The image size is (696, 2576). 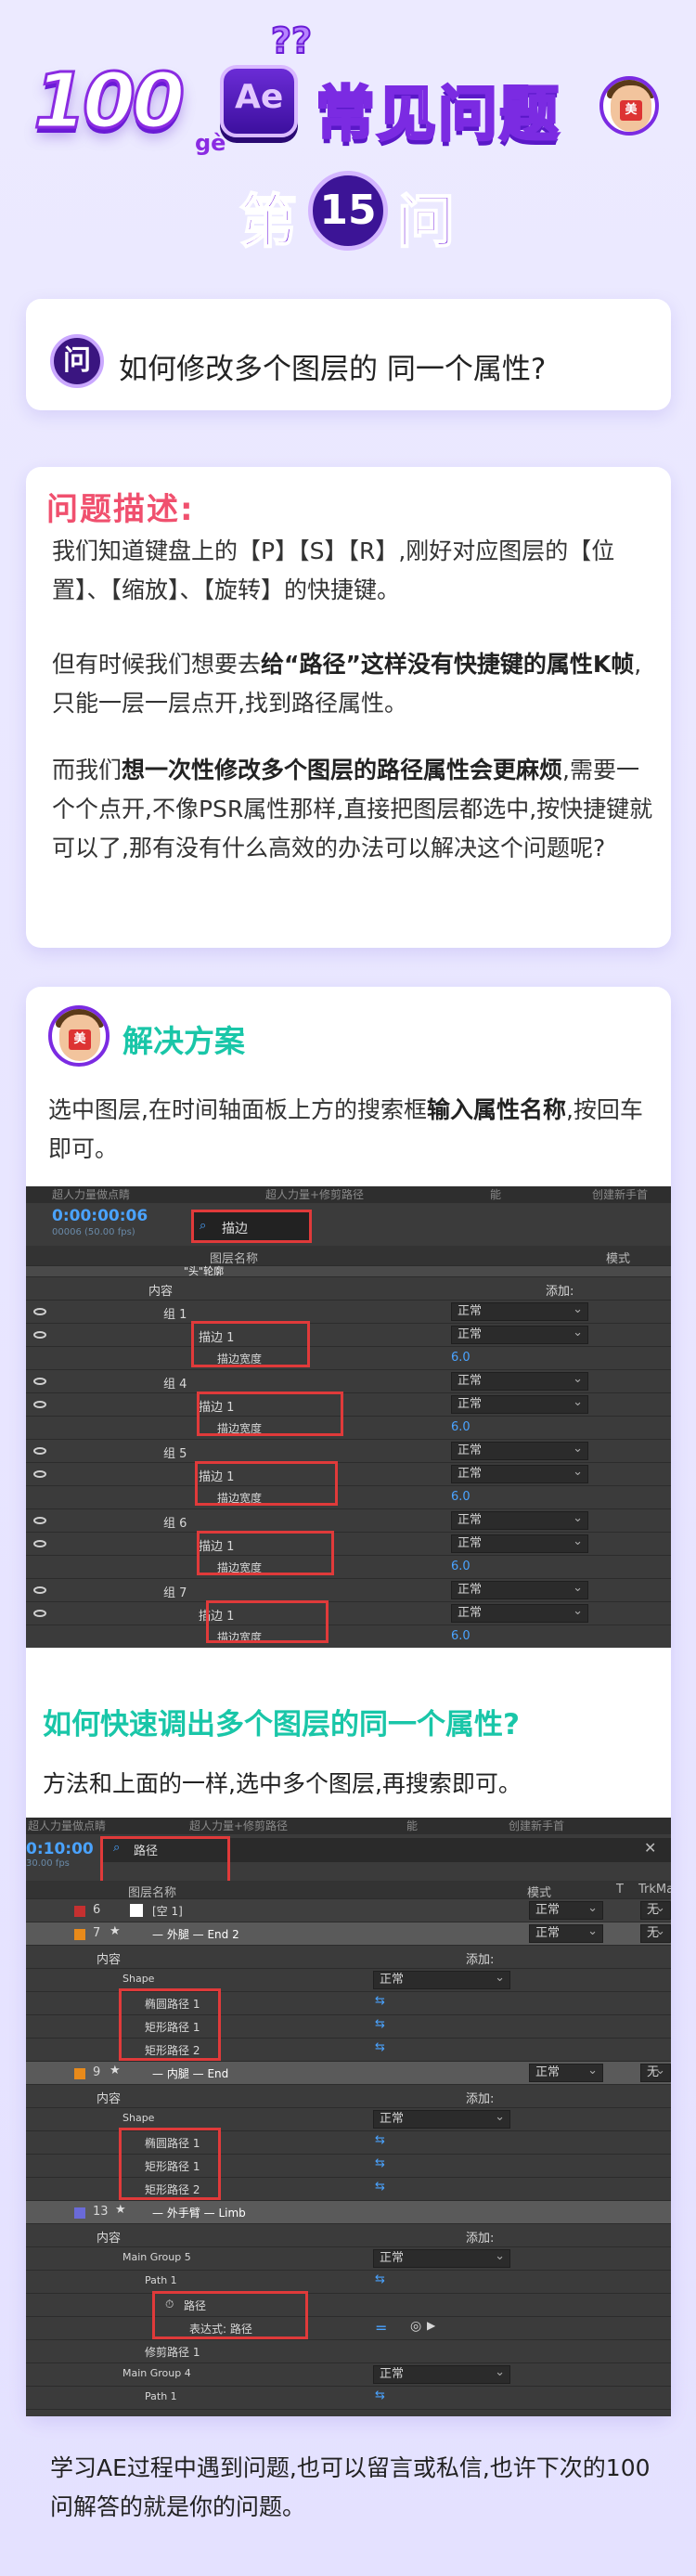 I want to click on quick-text: 方法和上面的一样,选中多个图层,再搜索即可。, so click(x=282, y=1783).